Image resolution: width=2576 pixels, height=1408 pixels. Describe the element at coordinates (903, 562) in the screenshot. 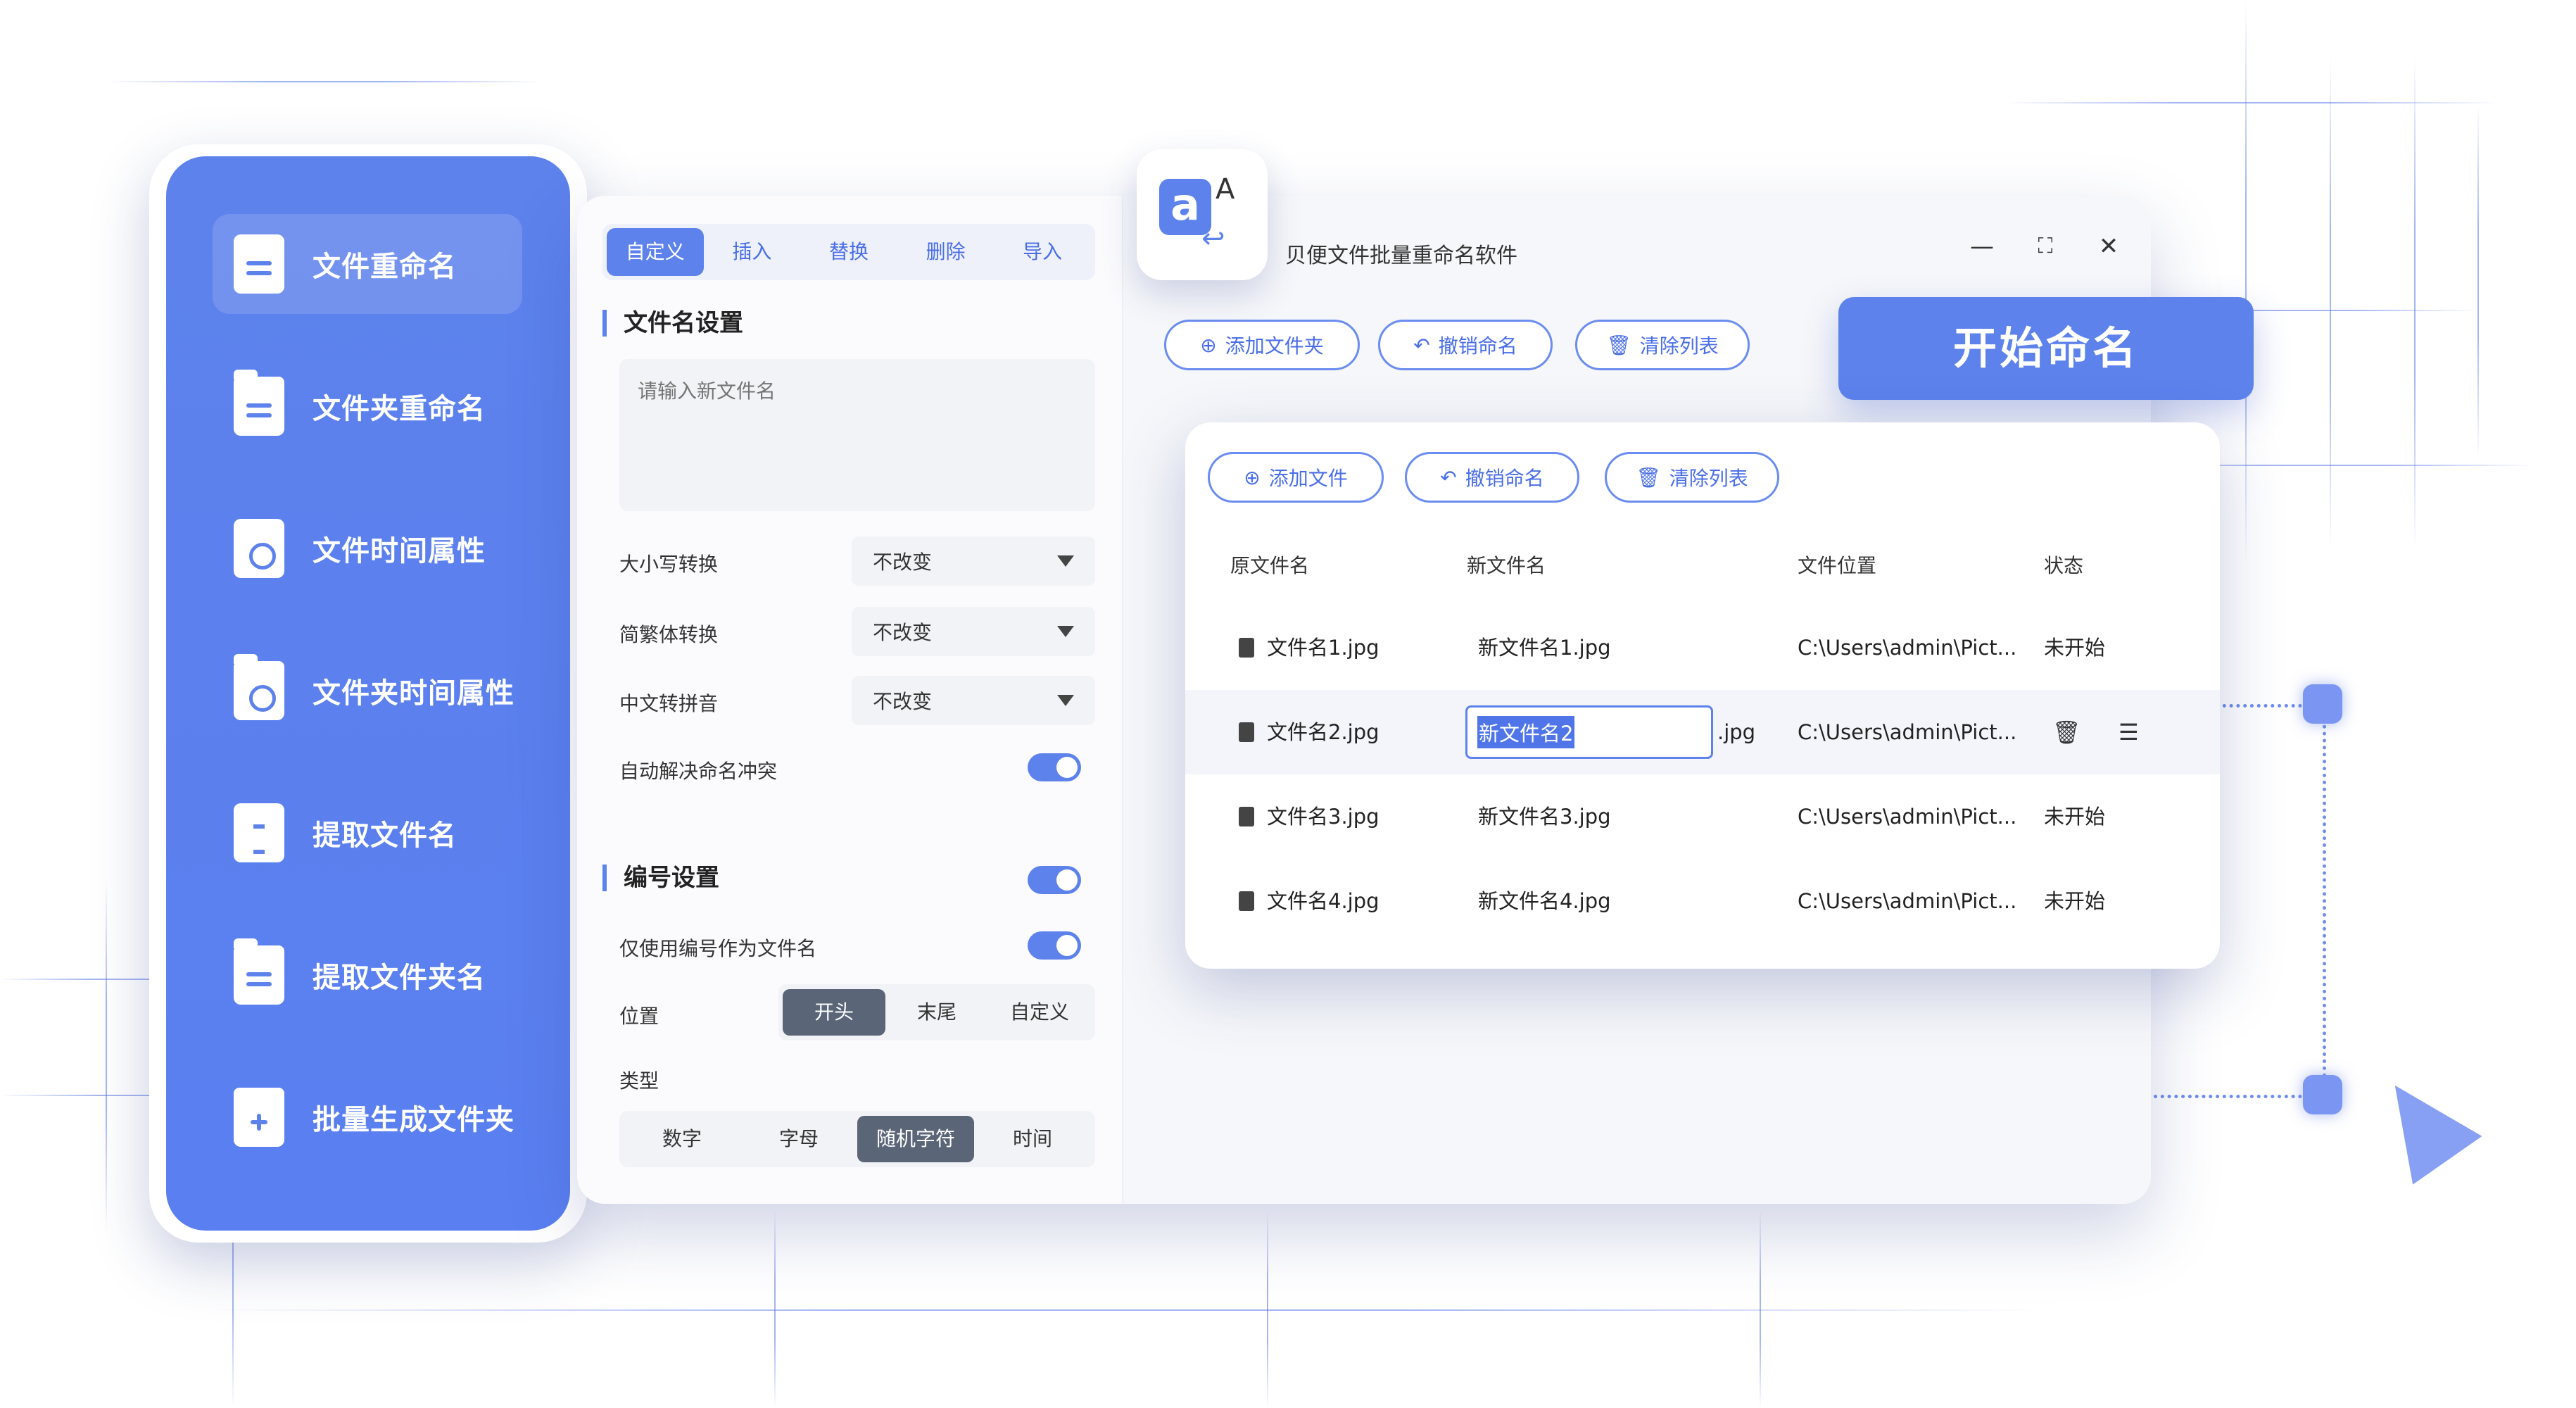

I see `case-select-value: 不改变` at that location.